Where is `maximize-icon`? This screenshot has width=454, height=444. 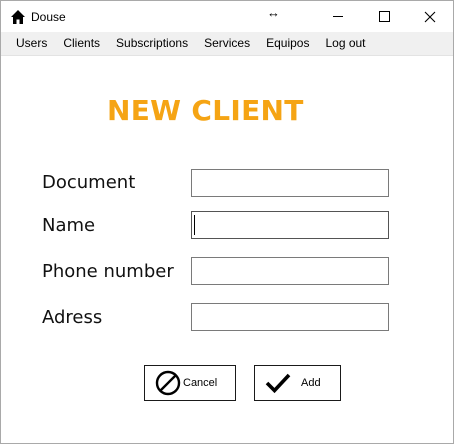
maximize-icon is located at coordinates (384, 16).